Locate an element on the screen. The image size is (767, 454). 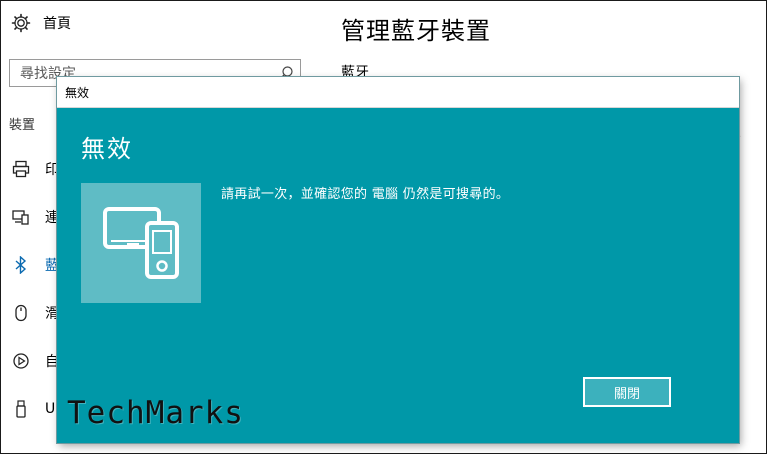
usb-icon is located at coordinates (21, 409).